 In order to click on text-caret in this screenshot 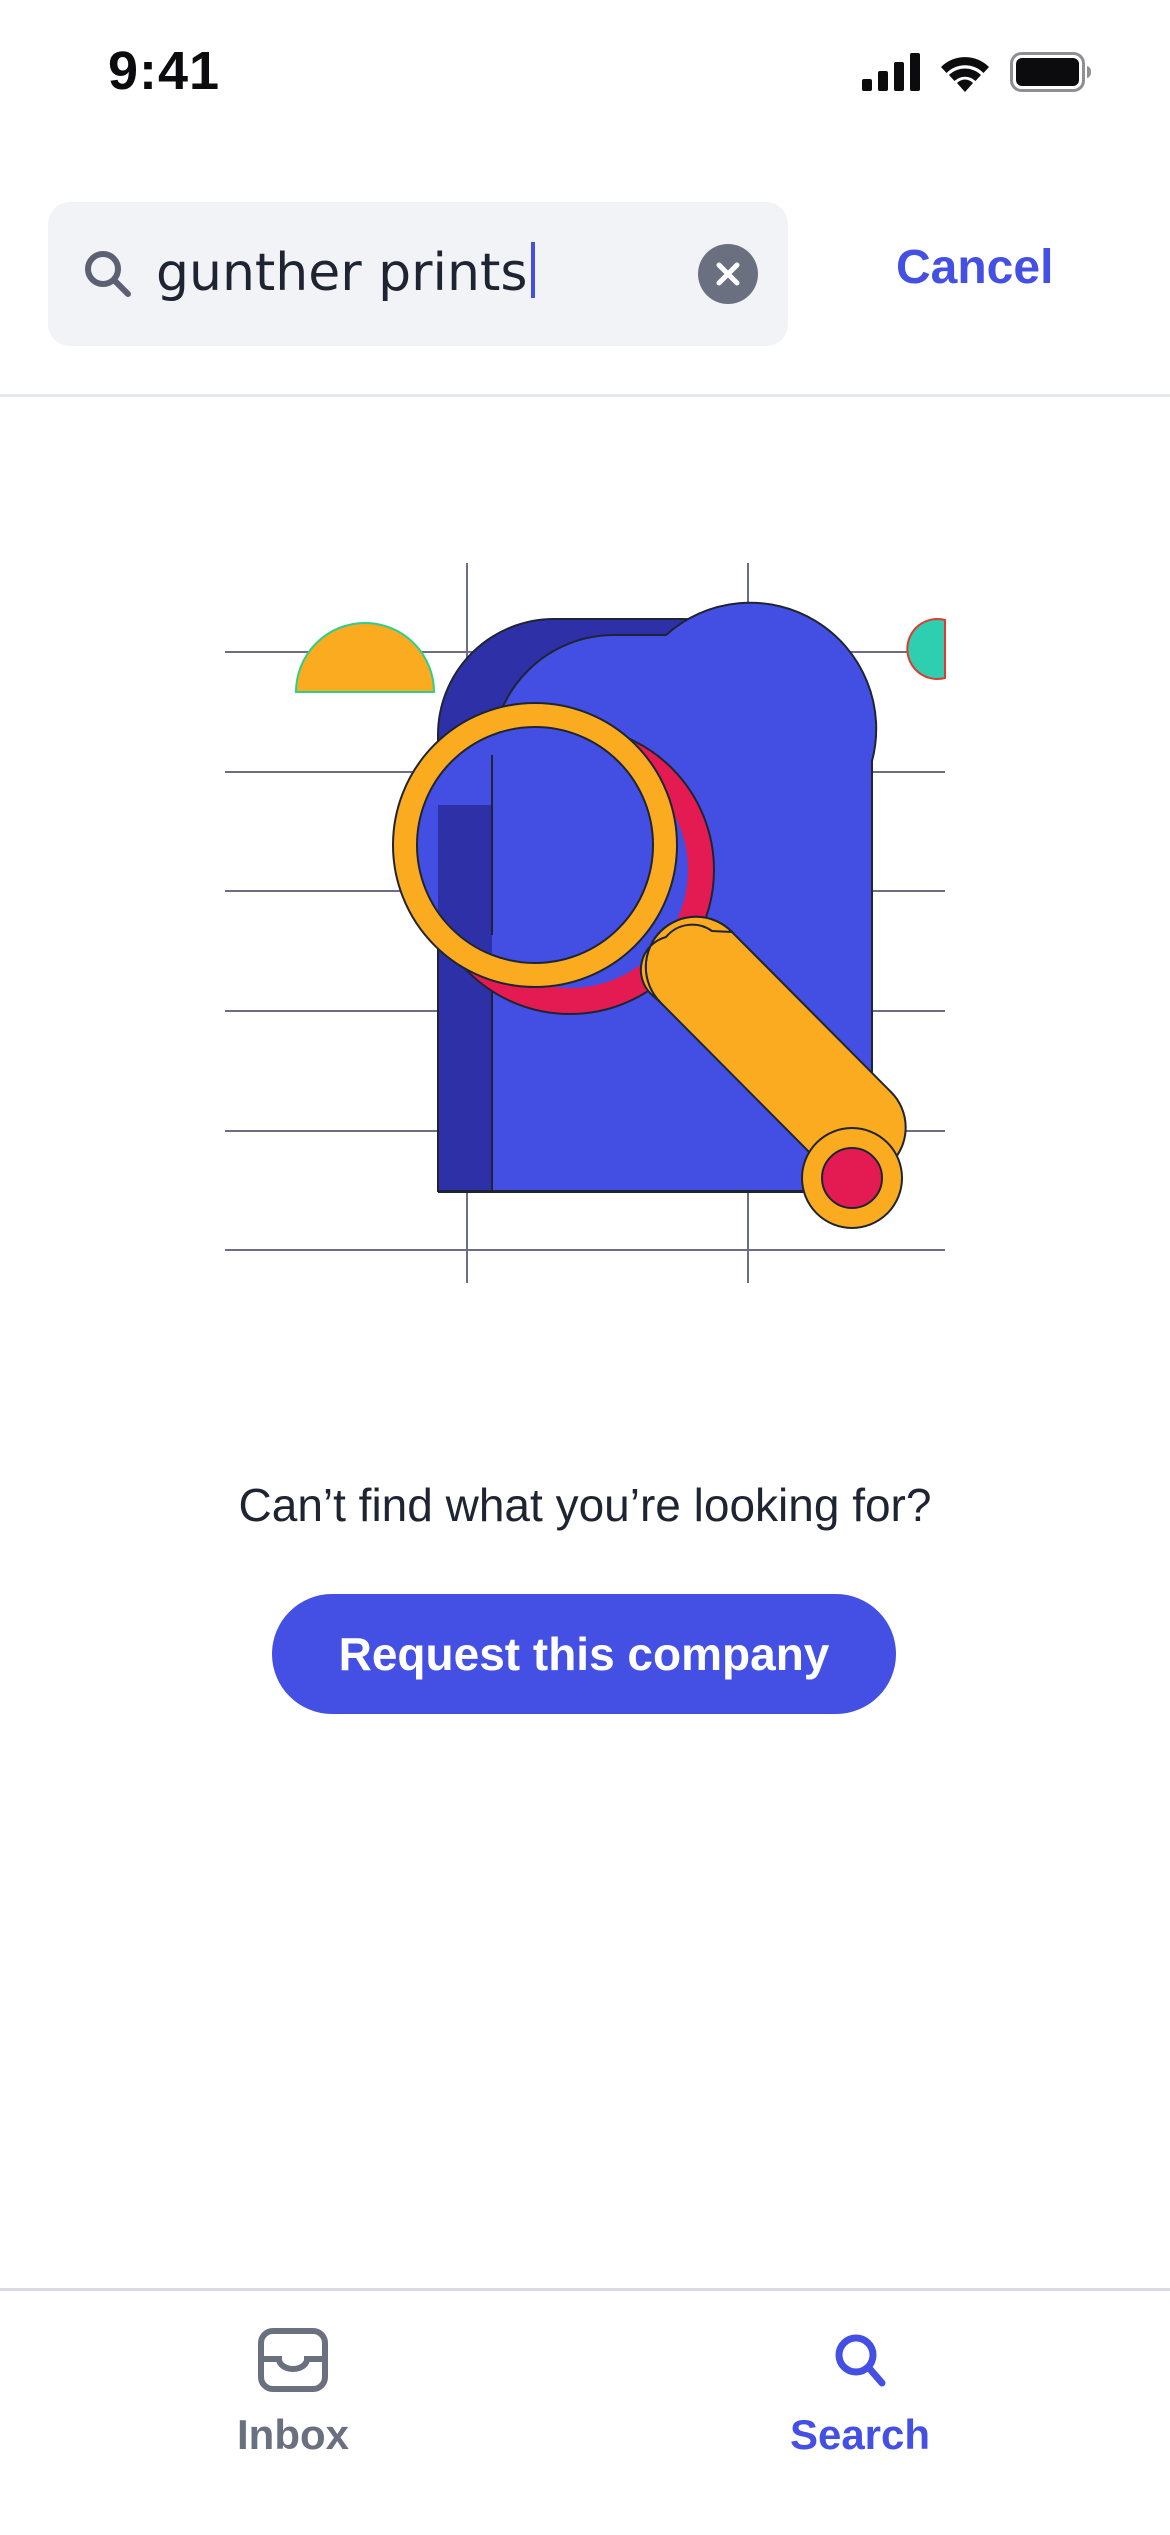, I will do `click(533, 270)`.